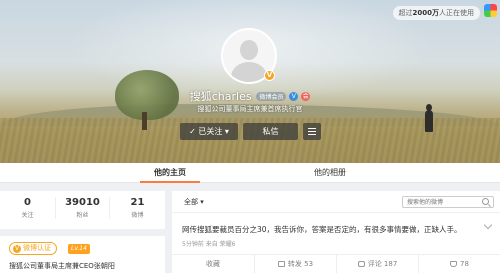 The width and height of the screenshot is (500, 273). Describe the element at coordinates (82, 215) in the screenshot. I see `followers-count-label: 粉丝` at that location.